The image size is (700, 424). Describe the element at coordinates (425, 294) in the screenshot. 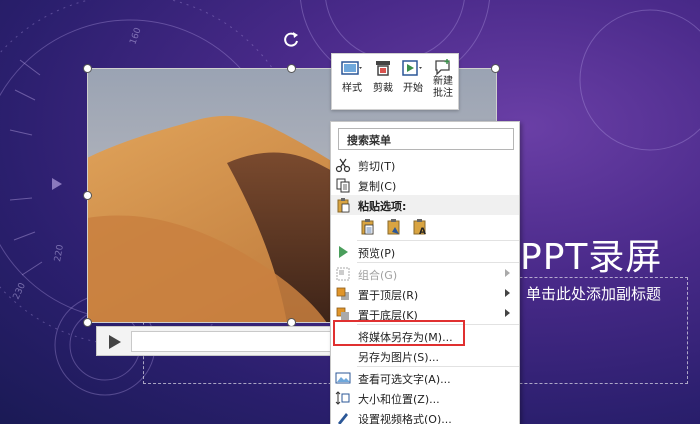

I see `menu-item-bring-to-front: 置于顶层(R)` at that location.